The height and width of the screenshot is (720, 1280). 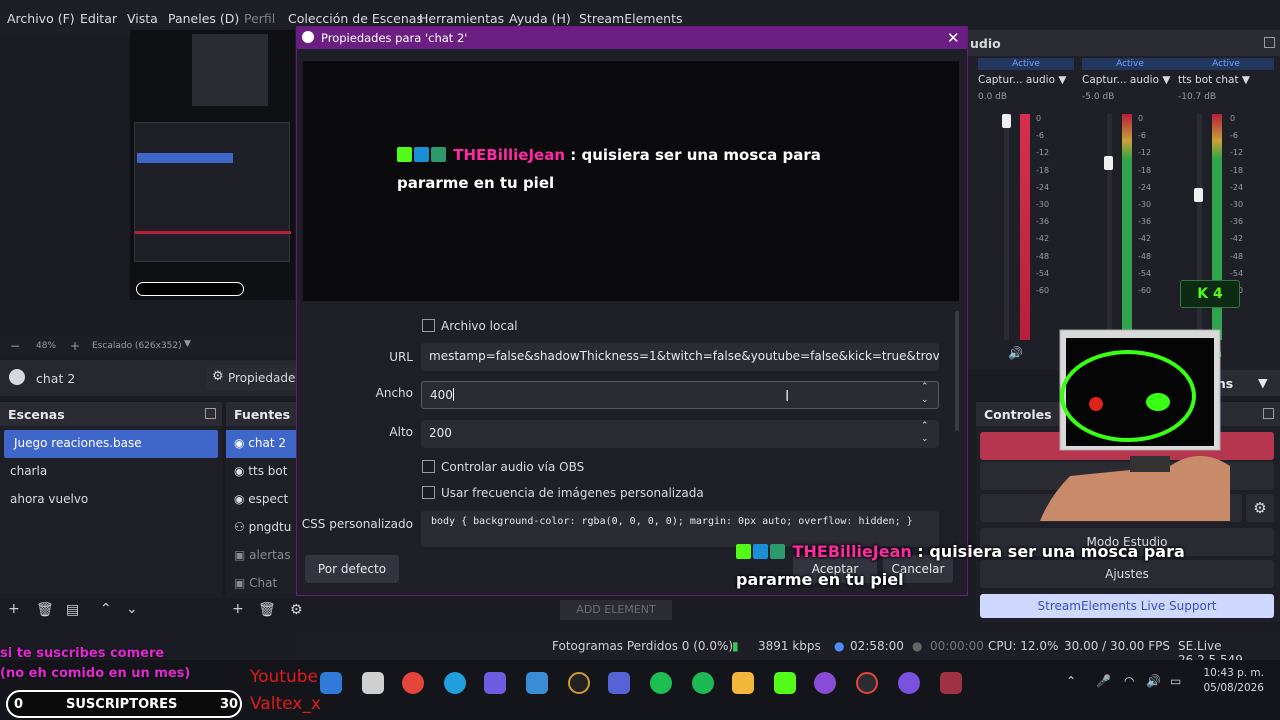 What do you see at coordinates (72, 610) in the screenshot?
I see `filter-icon: ▤` at bounding box center [72, 610].